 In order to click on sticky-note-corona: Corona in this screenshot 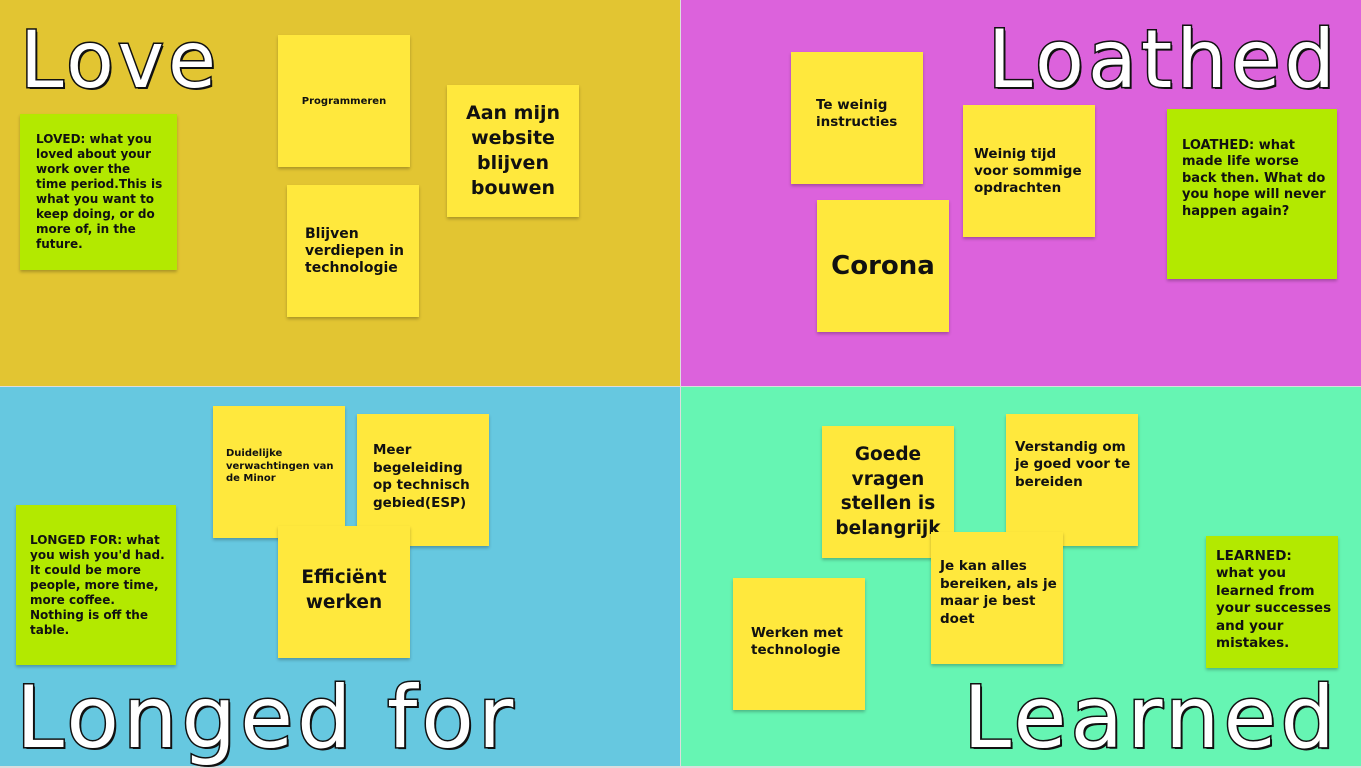, I will do `click(883, 266)`.